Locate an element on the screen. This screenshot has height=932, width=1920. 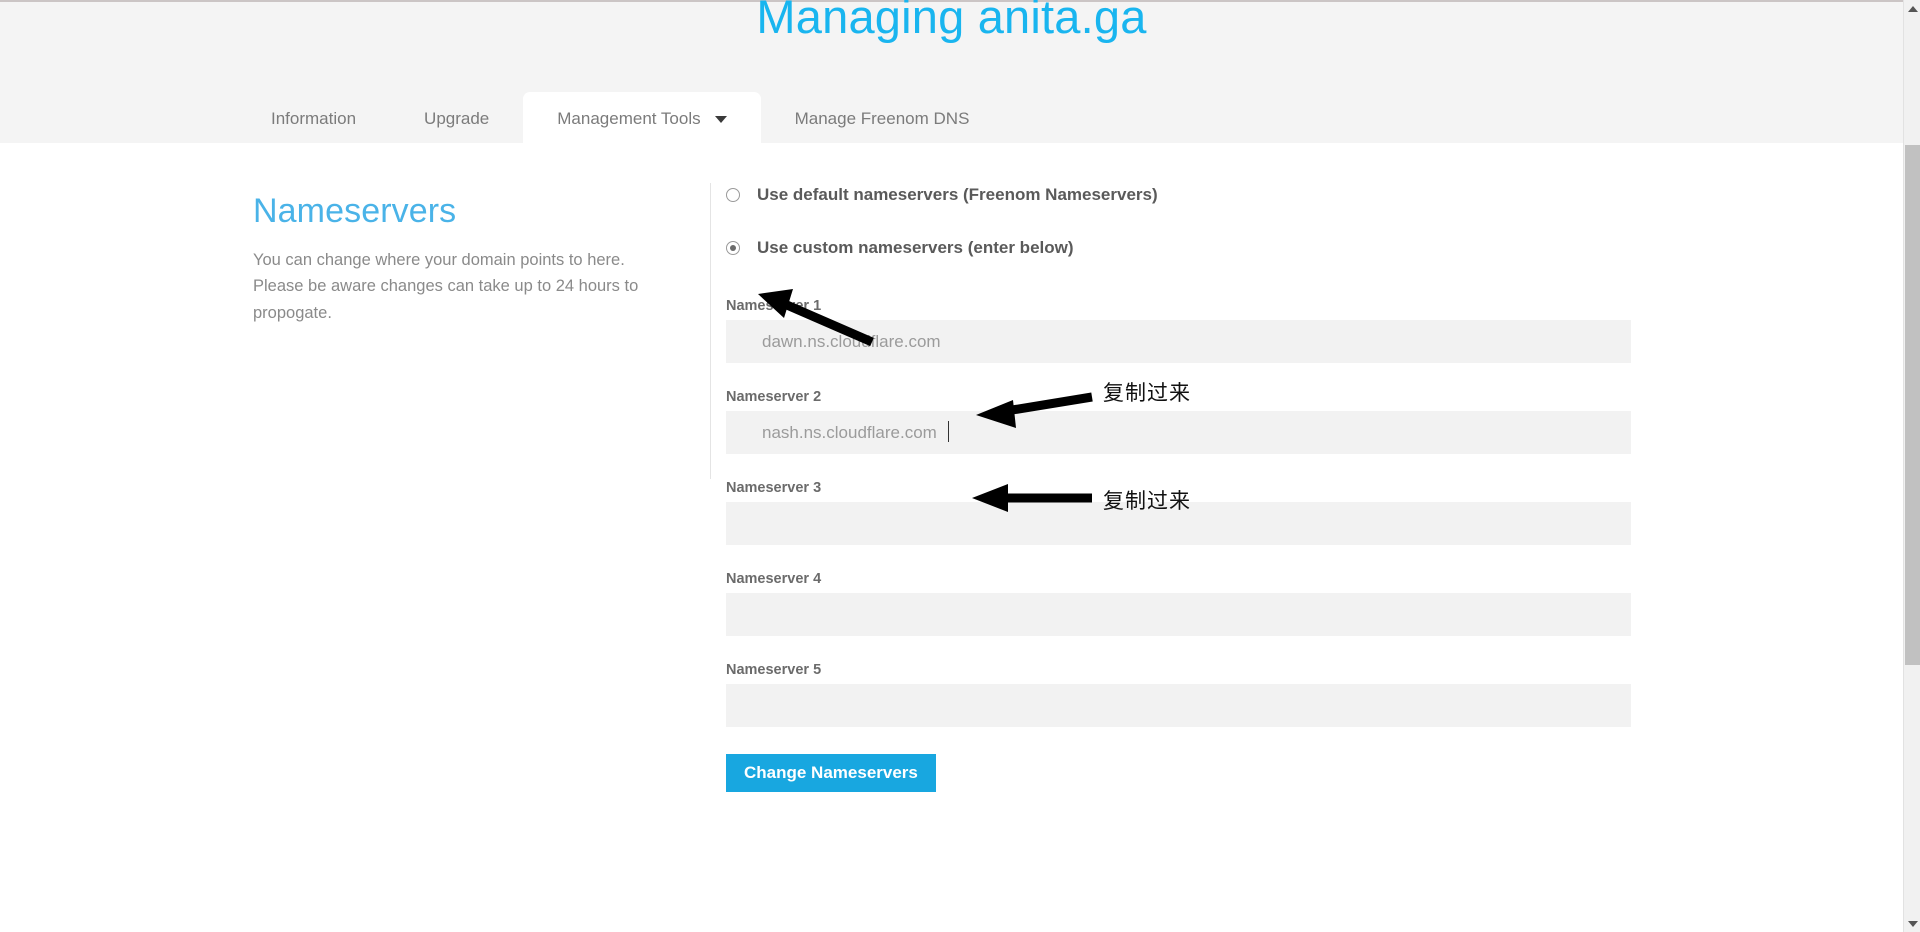
label-nameserver-5: Nameserver 5 is located at coordinates (774, 670).